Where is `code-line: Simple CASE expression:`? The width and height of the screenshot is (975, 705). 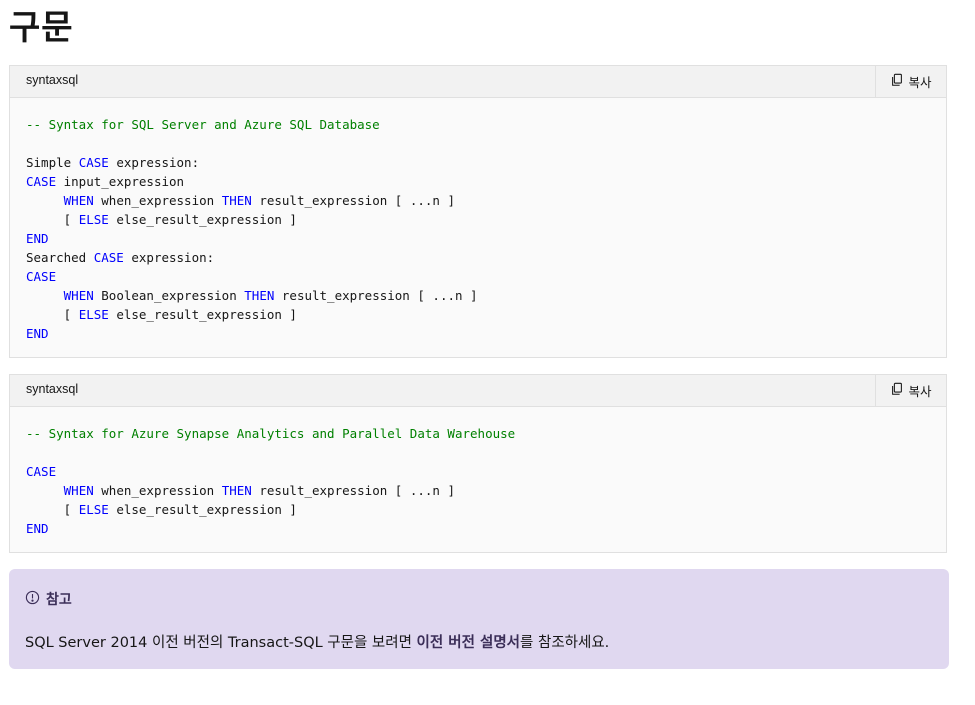 code-line: Simple CASE expression: is located at coordinates (478, 162).